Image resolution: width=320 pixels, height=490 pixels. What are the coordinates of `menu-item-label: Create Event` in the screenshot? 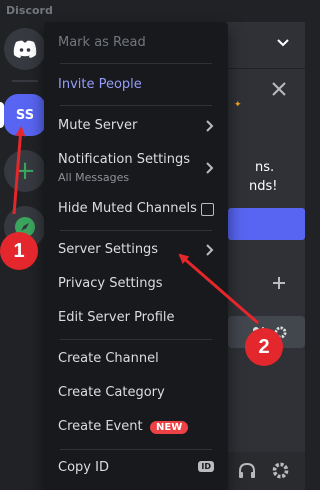 It's located at (100, 426).